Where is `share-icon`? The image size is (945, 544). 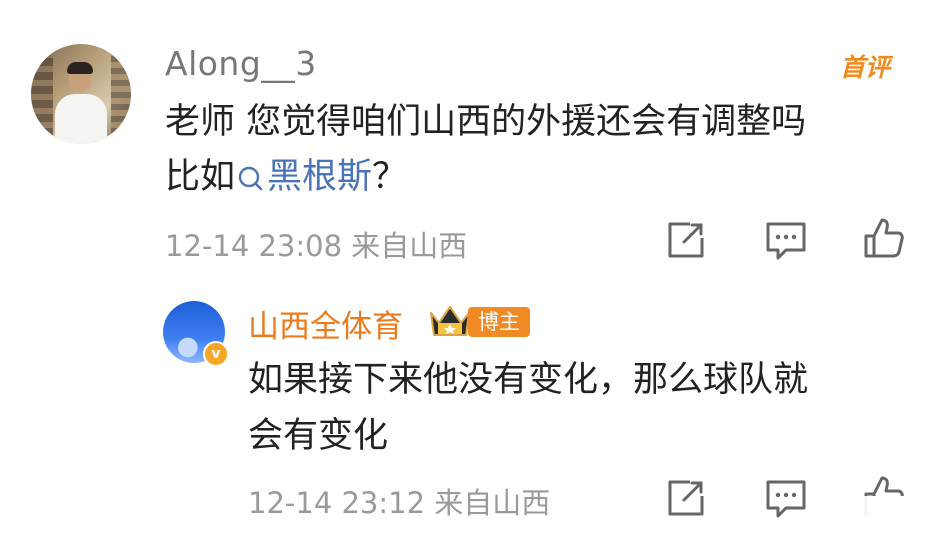 share-icon is located at coordinates (686, 240).